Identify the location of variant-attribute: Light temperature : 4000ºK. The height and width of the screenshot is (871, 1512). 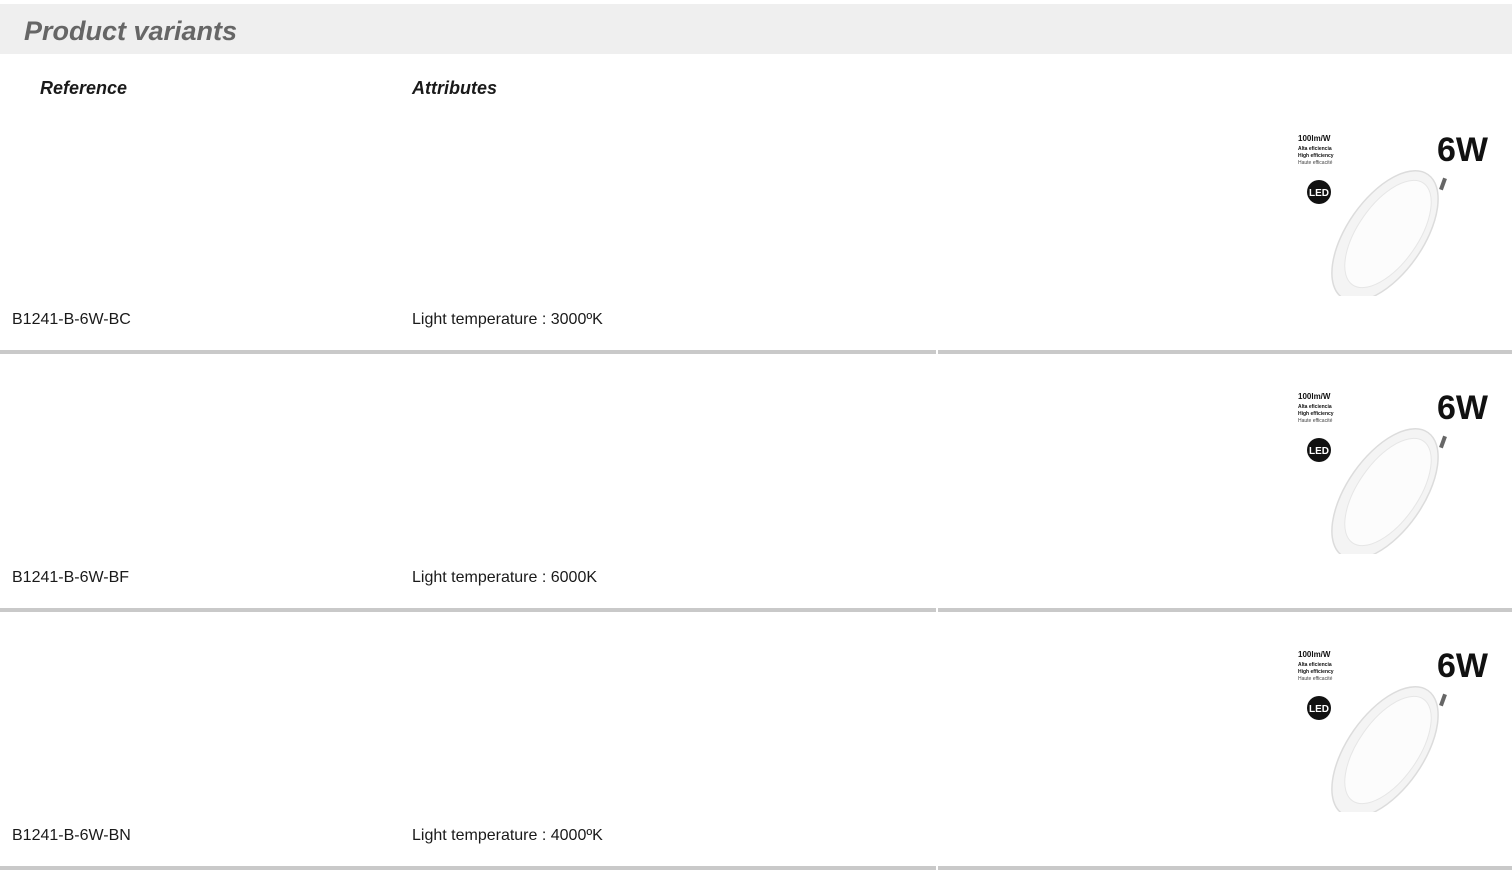
(507, 835).